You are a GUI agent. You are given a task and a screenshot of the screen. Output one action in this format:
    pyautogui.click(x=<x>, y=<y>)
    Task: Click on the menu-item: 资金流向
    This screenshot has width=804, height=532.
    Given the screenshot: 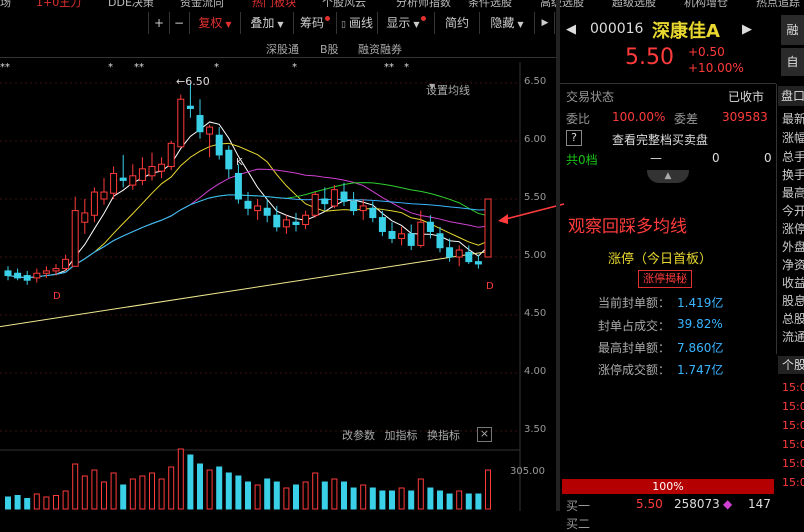 What is the action you would take?
    pyautogui.click(x=202, y=4)
    